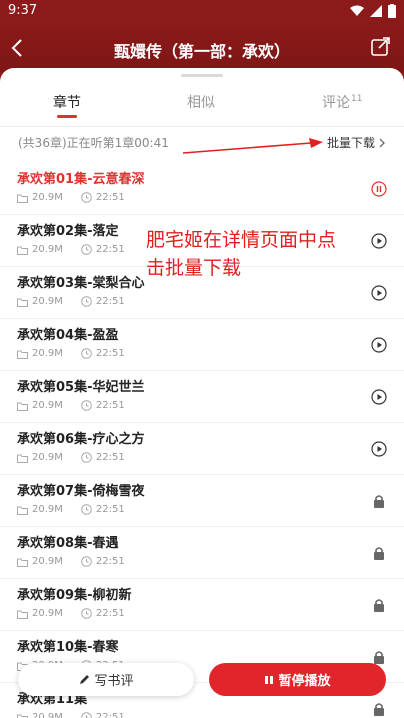  What do you see at coordinates (304, 681) in the screenshot?
I see `pause-label: 暂停播放` at bounding box center [304, 681].